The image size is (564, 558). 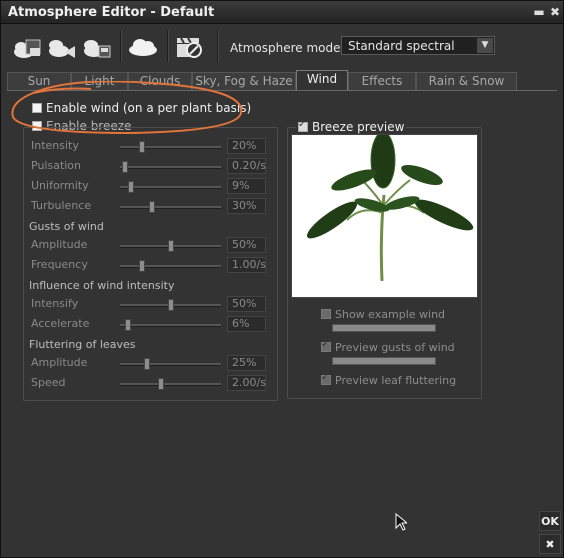 What do you see at coordinates (55, 145) in the screenshot?
I see `slider-label: Intensity` at bounding box center [55, 145].